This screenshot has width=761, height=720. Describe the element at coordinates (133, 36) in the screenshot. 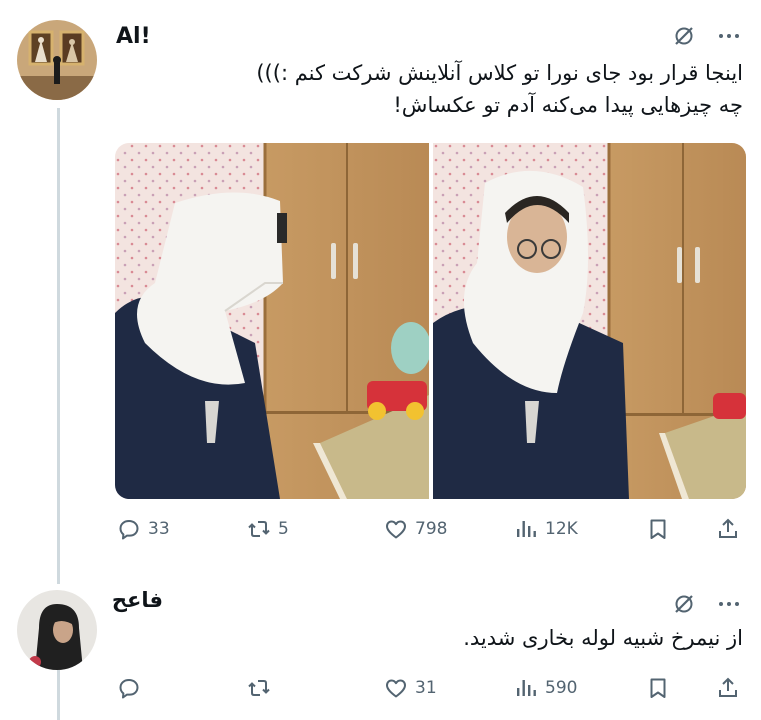

I see `author-name: Al!` at that location.